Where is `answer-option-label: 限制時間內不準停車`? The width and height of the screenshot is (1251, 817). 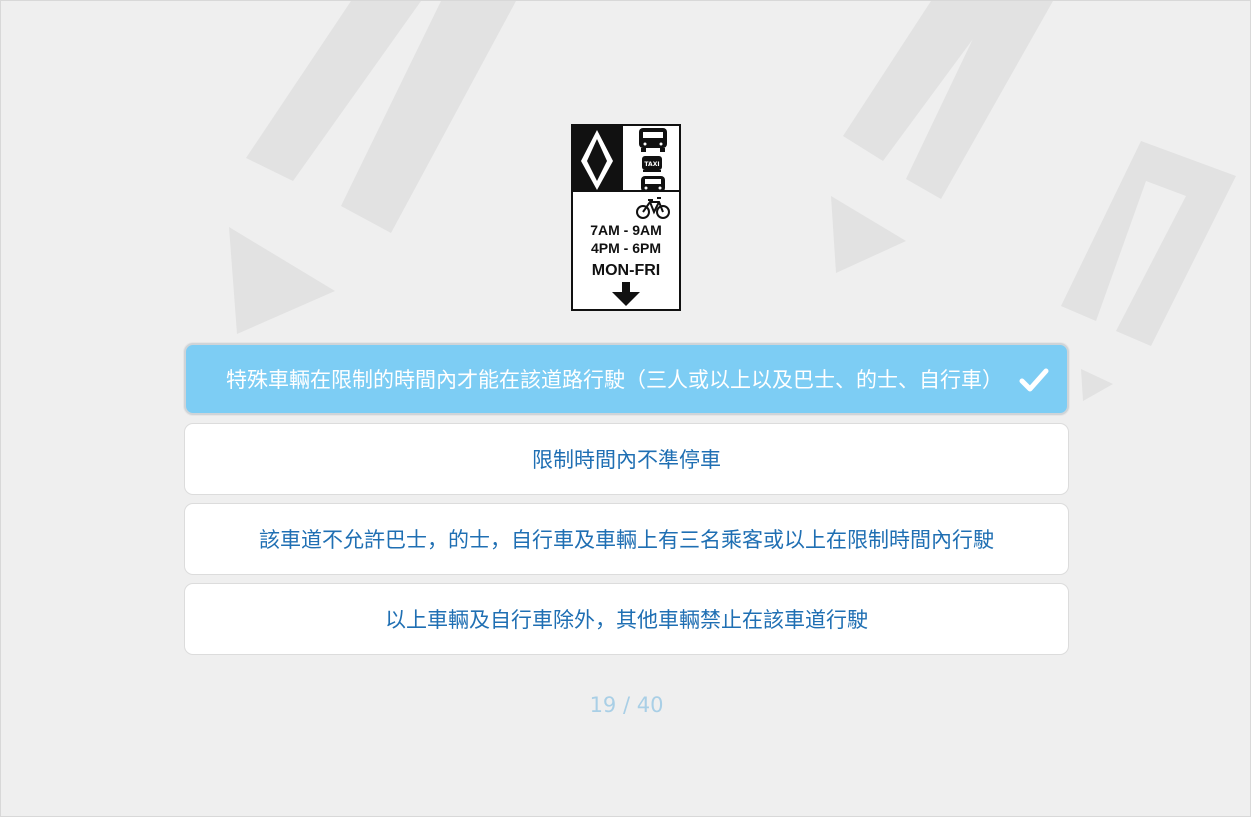
answer-option-label: 限制時間內不準停車 is located at coordinates (626, 460).